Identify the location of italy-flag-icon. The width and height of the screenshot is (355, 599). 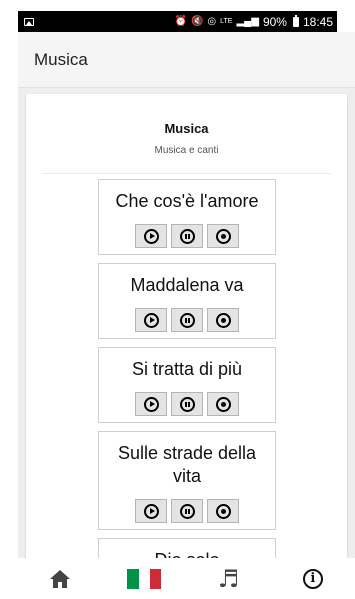
(144, 578).